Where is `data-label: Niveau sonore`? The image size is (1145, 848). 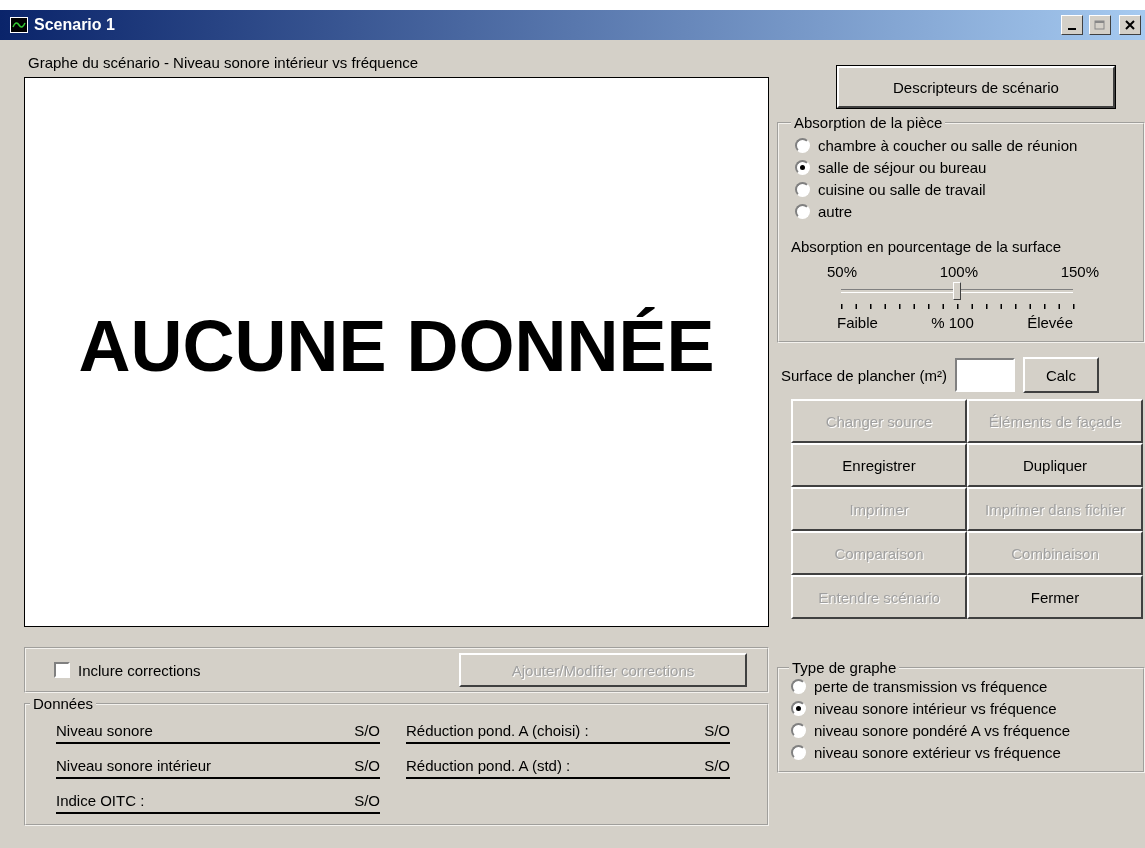
data-label: Niveau sonore is located at coordinates (104, 730).